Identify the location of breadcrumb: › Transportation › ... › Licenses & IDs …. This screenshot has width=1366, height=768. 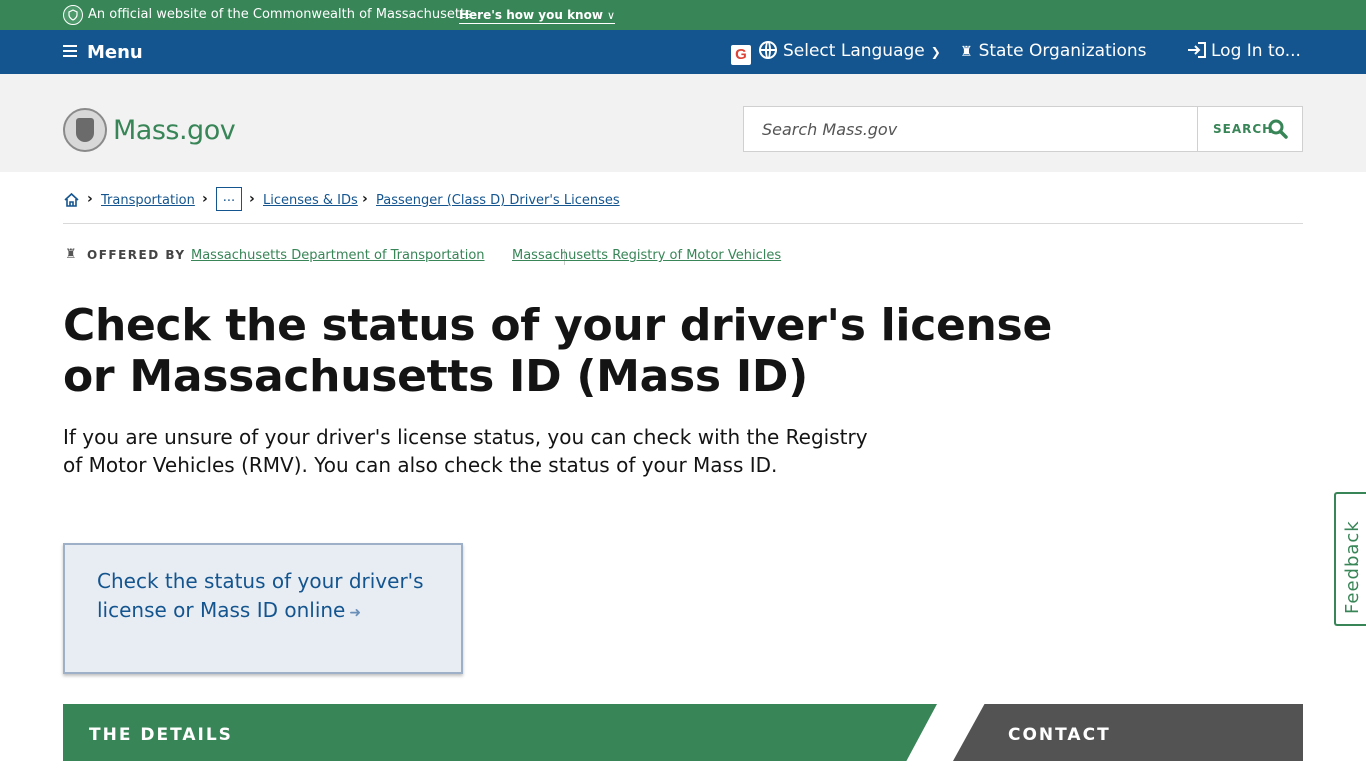
(683, 205).